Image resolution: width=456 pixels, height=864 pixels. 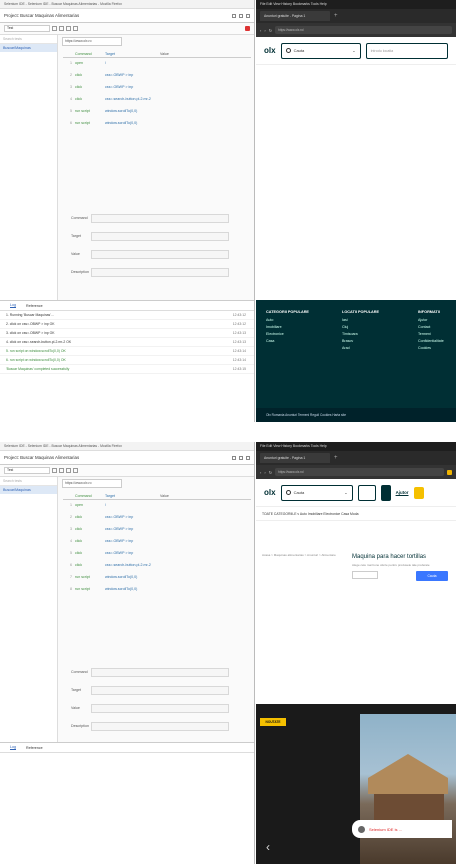 What do you see at coordinates (449, 472) in the screenshot?
I see `extension-icon` at bounding box center [449, 472].